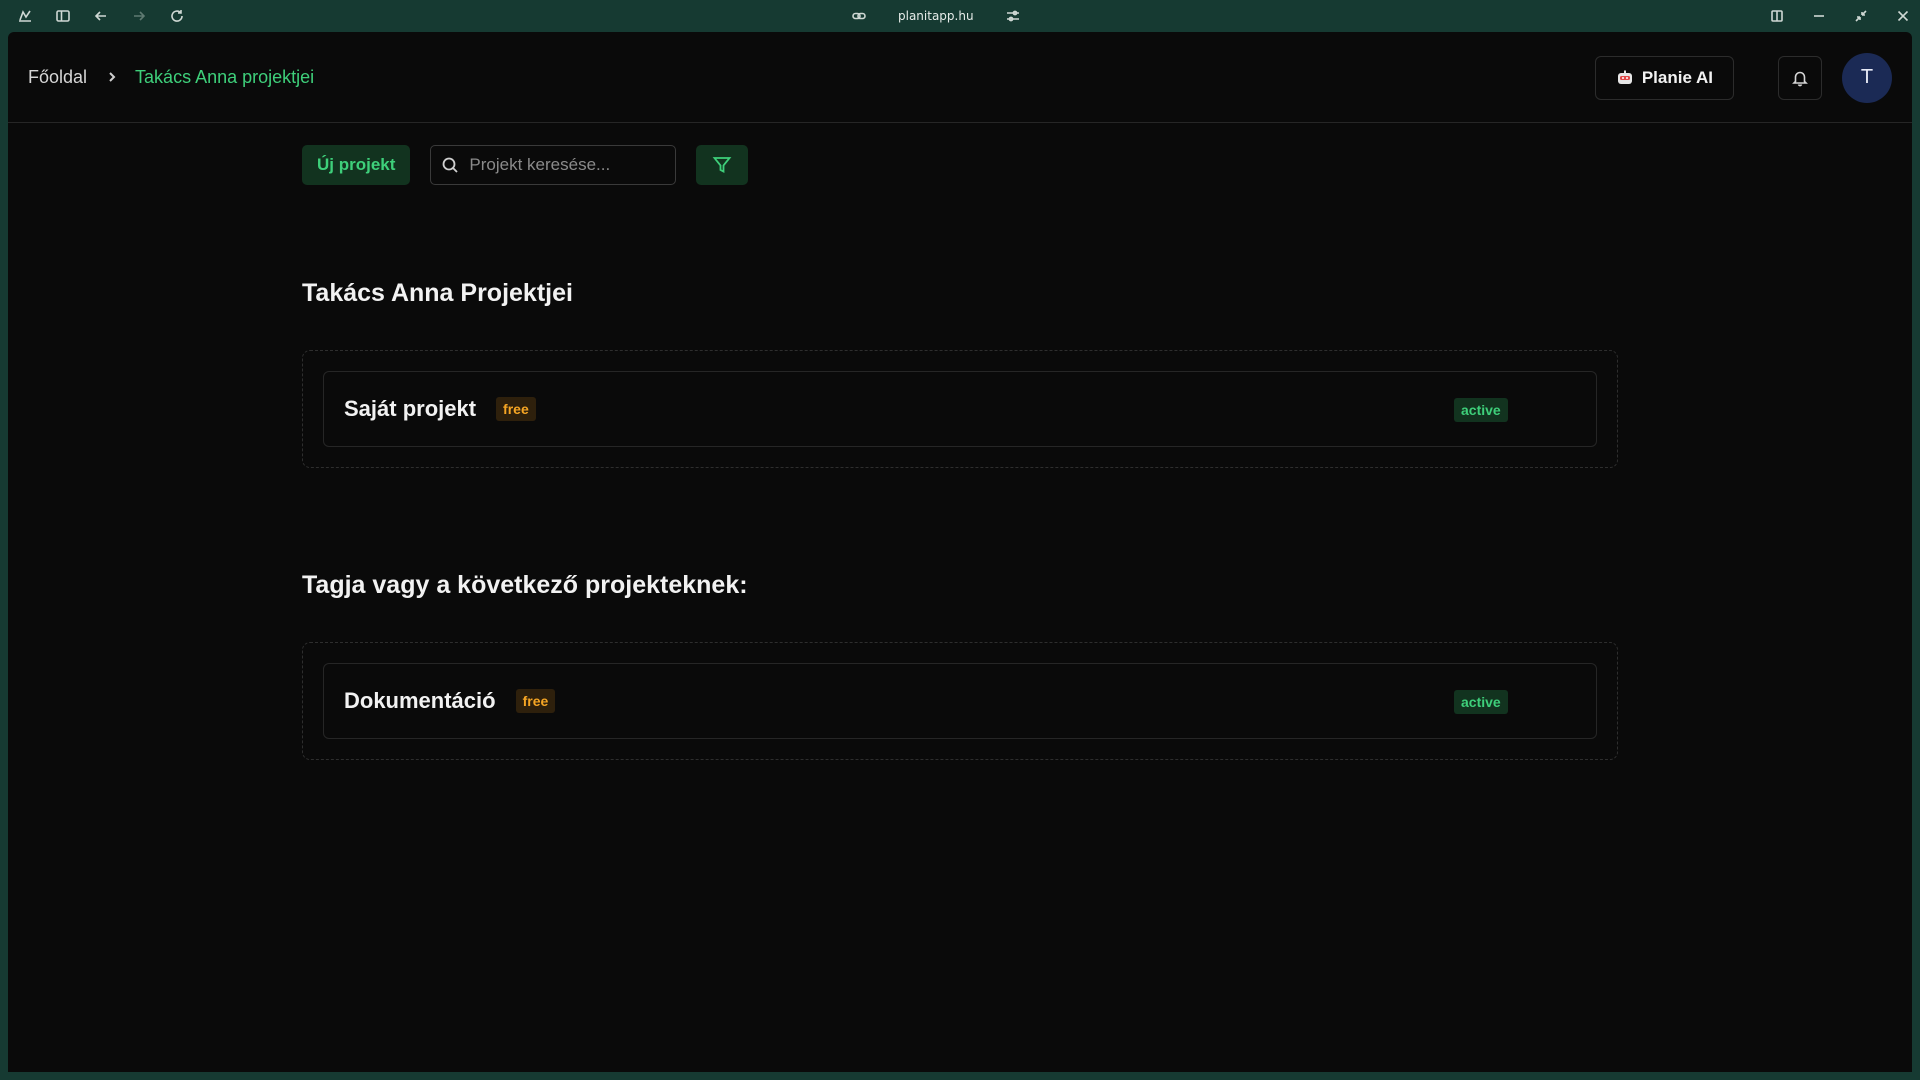 The height and width of the screenshot is (1080, 1920). Describe the element at coordinates (1819, 16) in the screenshot. I see `minimize-icon` at that location.